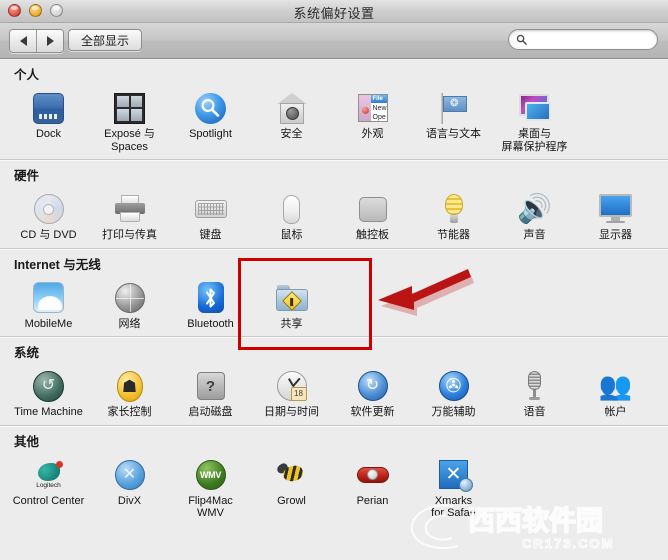 The height and width of the screenshot is (560, 668). What do you see at coordinates (210, 121) in the screenshot?
I see `pref-item-spotlight: Spotlight` at bounding box center [210, 121].